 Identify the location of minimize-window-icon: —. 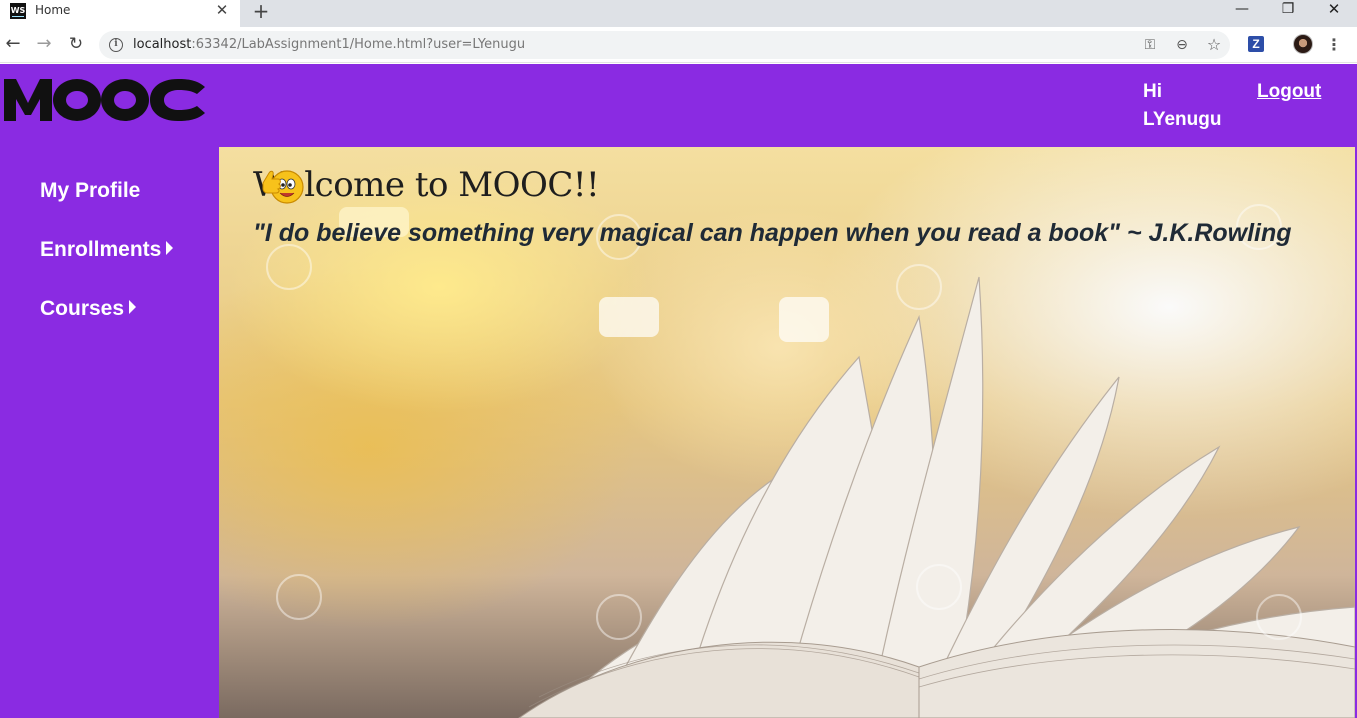
(1242, 11).